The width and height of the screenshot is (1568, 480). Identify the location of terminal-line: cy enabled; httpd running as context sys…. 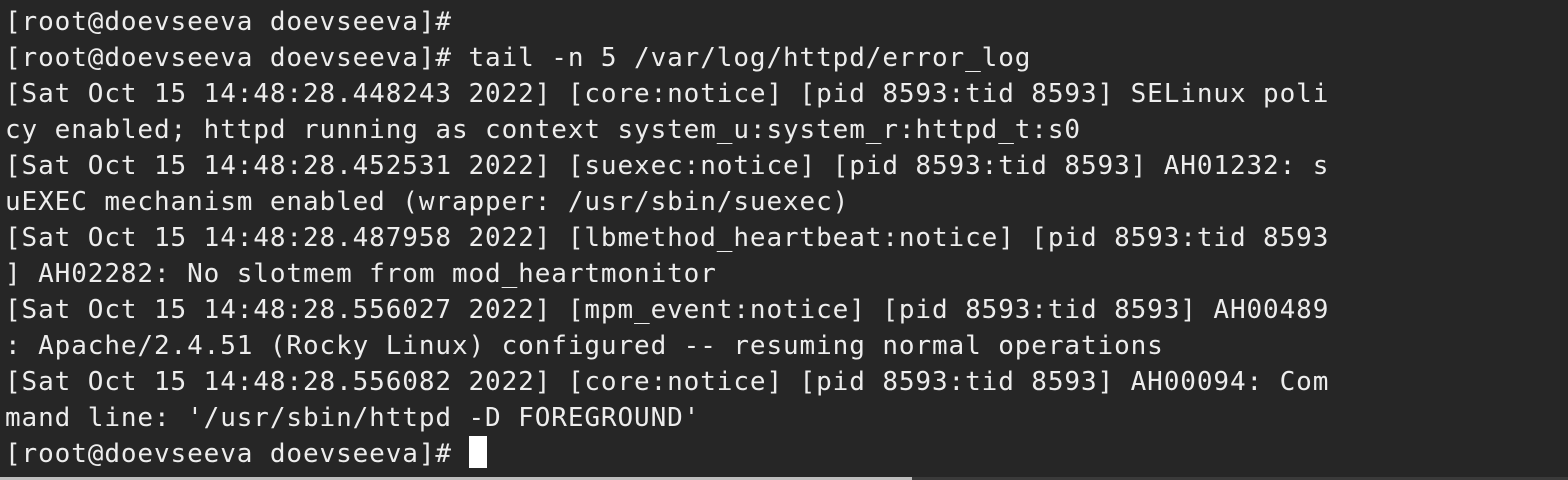
(543, 130).